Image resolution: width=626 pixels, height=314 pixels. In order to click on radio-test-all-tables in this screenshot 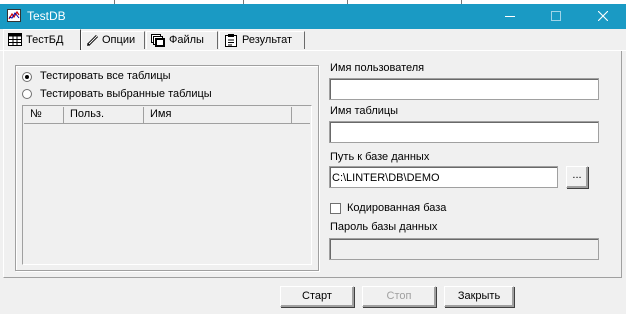, I will do `click(27, 77)`.